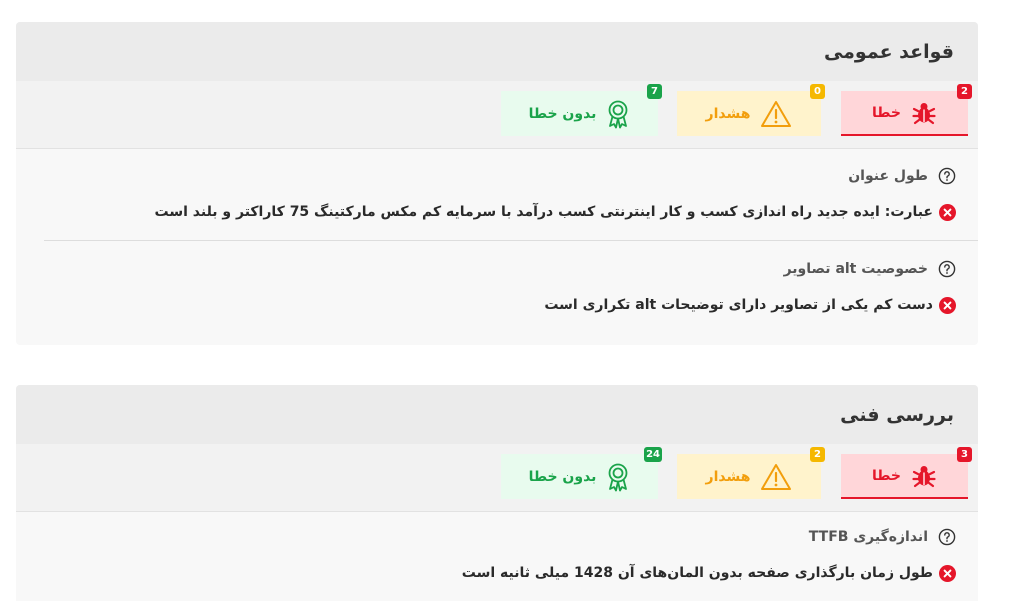 The height and width of the screenshot is (601, 1021). I want to click on passed-count-badge: 7, so click(654, 91).